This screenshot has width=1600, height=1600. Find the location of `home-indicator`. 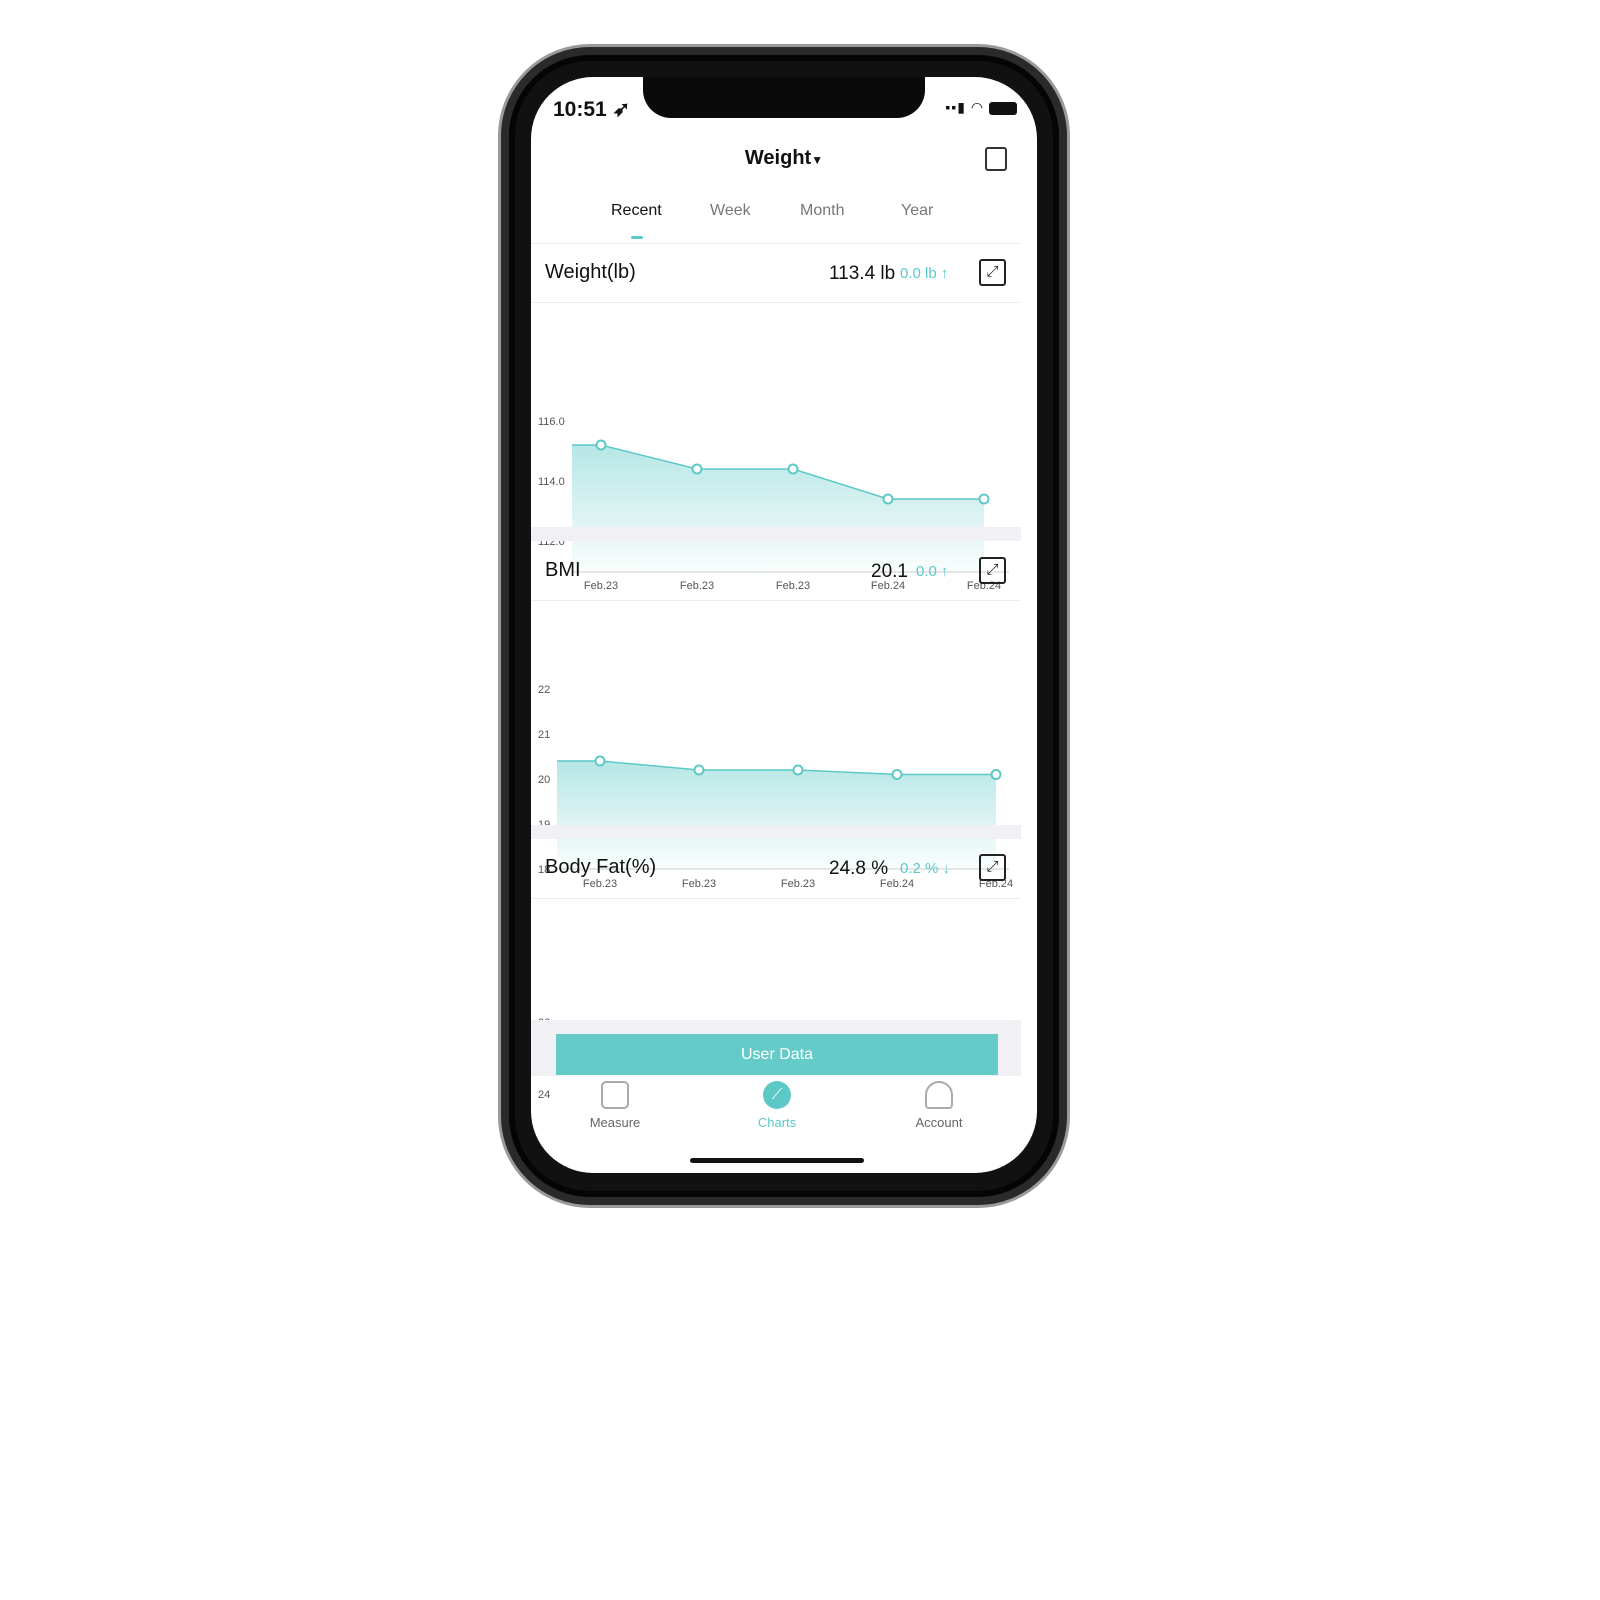

home-indicator is located at coordinates (777, 1160).